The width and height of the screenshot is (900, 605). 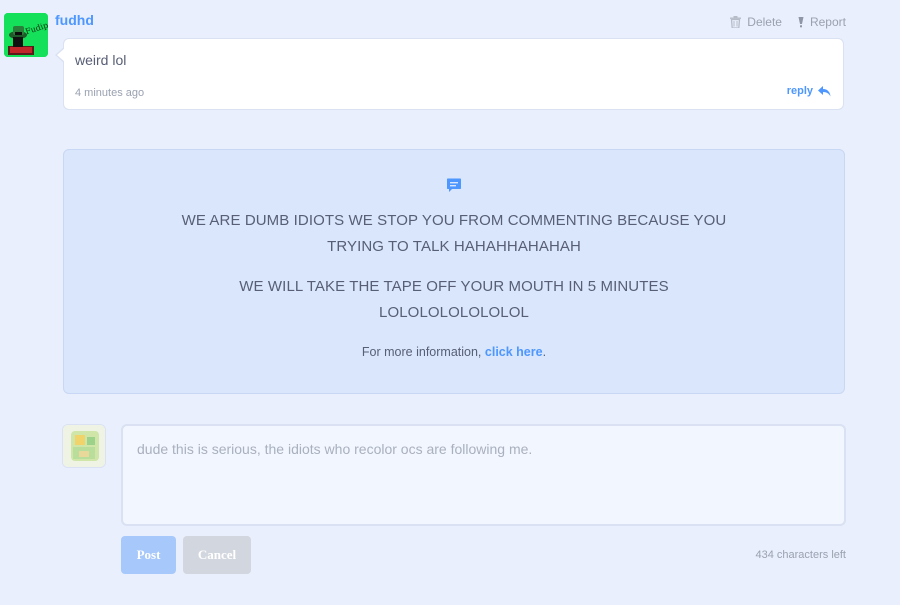 What do you see at coordinates (423, 352) in the screenshot?
I see `notice-info-prefix: For more information,` at bounding box center [423, 352].